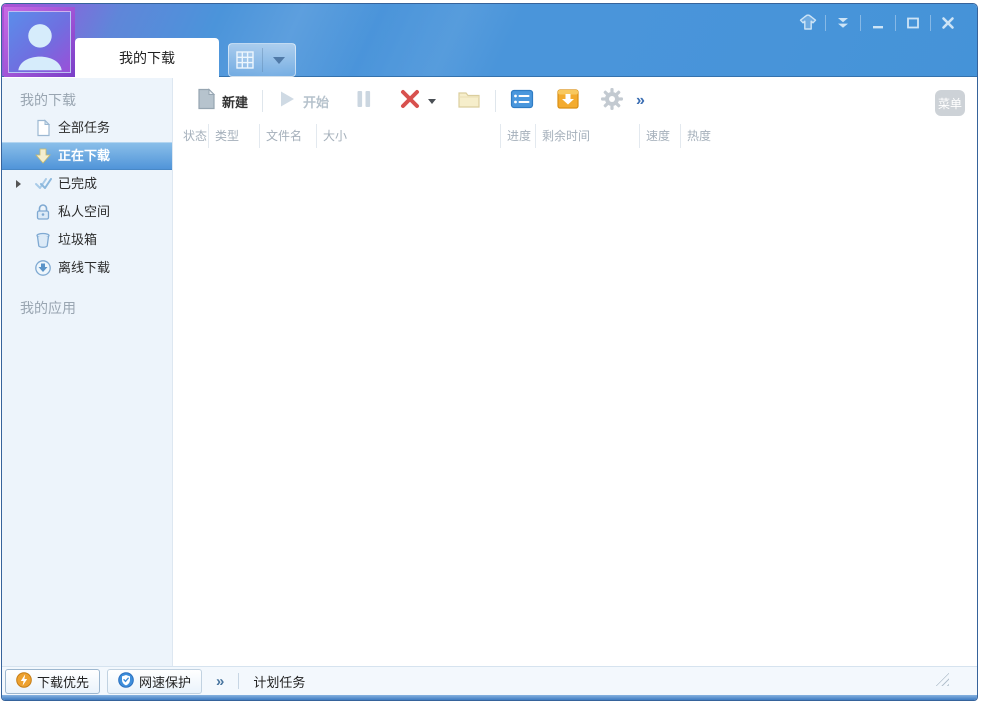 This screenshot has height=703, width=981. What do you see at coordinates (84, 155) in the screenshot?
I see `sidebar-item-label: 正在下载` at bounding box center [84, 155].